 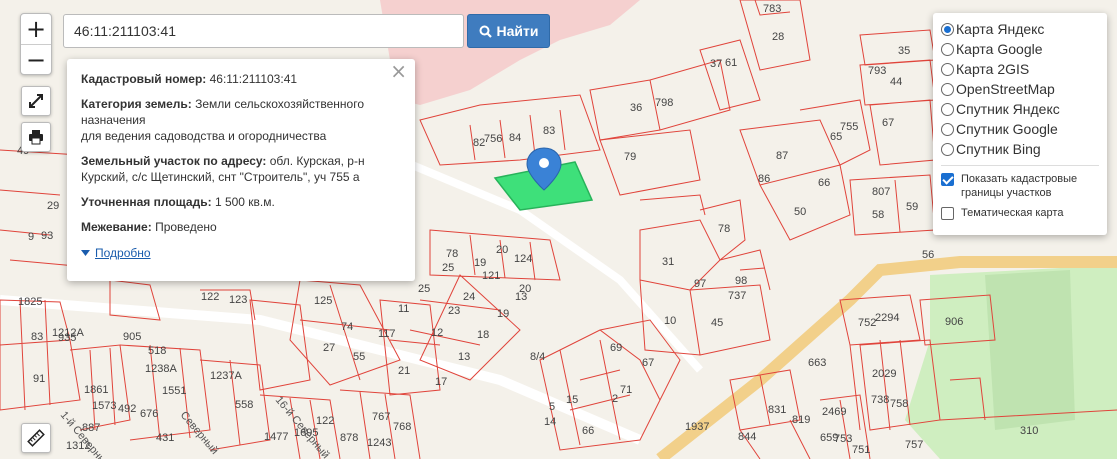 What do you see at coordinates (161, 369) in the screenshot?
I see `parcel-number: 1238А` at bounding box center [161, 369].